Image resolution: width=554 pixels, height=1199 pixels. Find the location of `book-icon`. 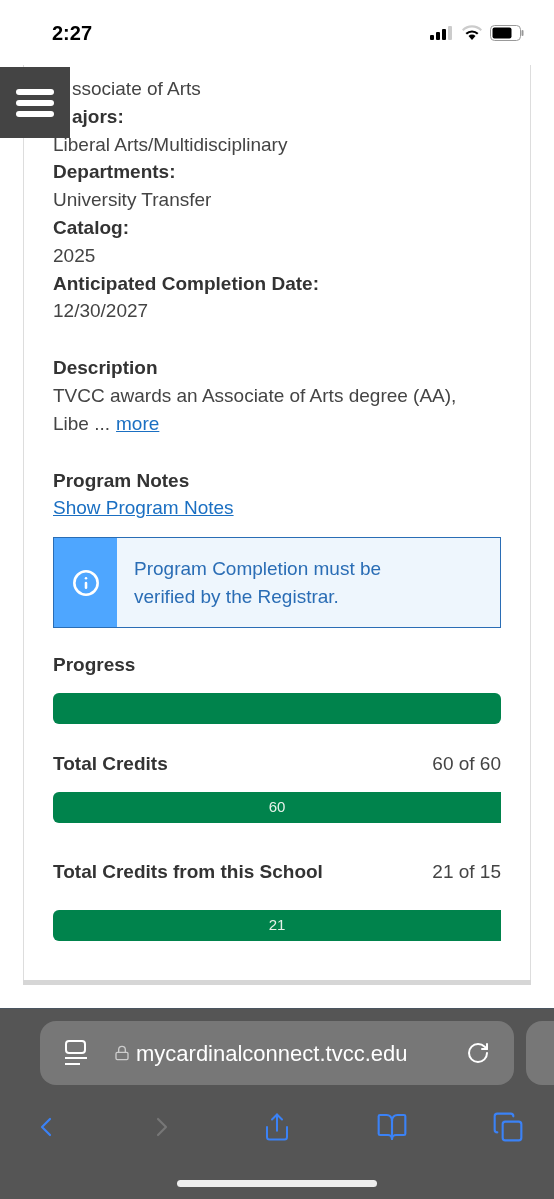

book-icon is located at coordinates (392, 1127).